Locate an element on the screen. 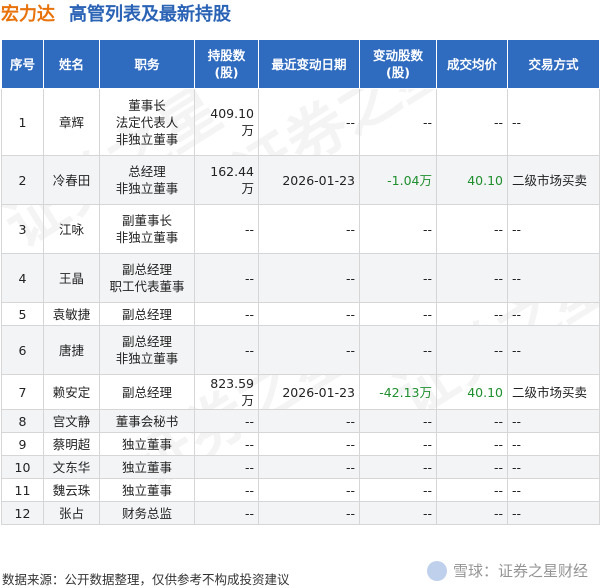  table-row: 9 蔡明超 独立董事 -- -- -- -- -- is located at coordinates (300, 444).